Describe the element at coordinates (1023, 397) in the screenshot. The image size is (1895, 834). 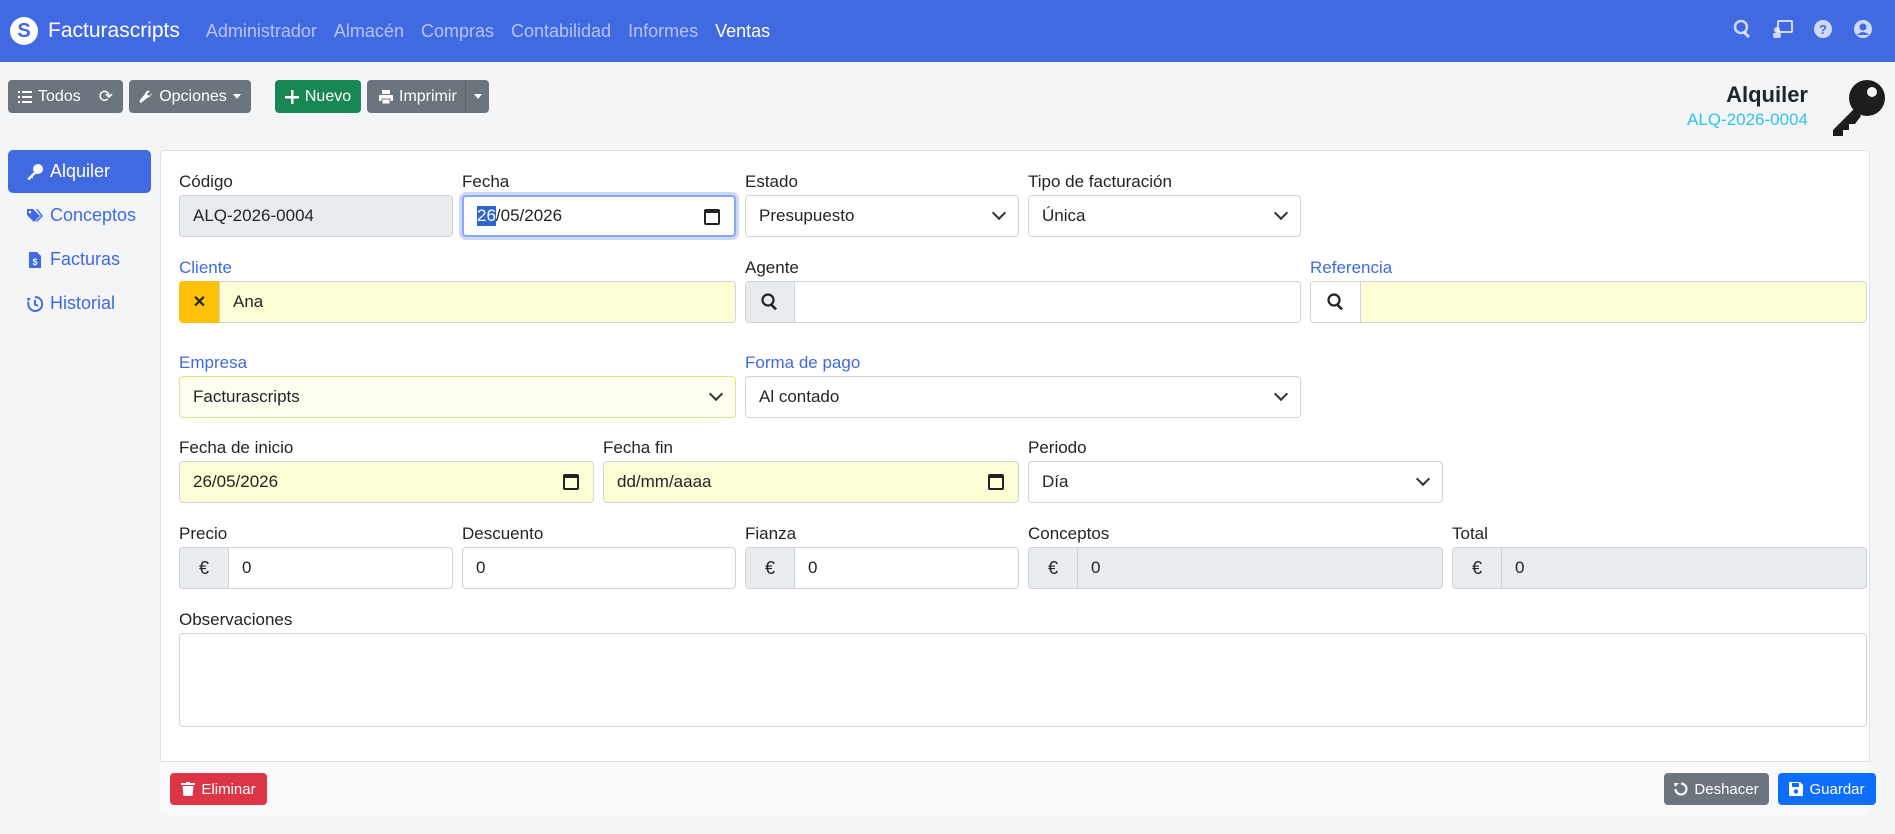
I see `forma-pago-select: Al contado` at that location.